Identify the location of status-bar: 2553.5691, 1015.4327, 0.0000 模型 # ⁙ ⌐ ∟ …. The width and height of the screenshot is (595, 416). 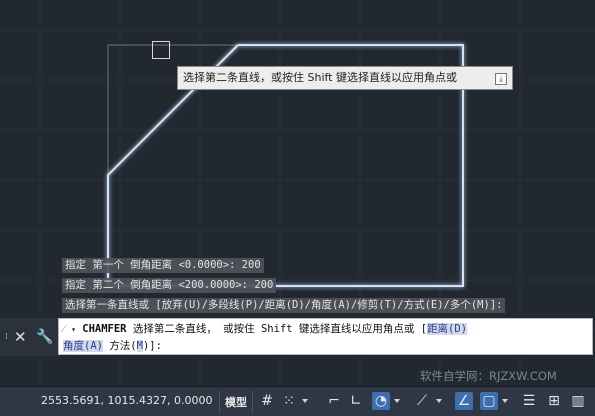
(297, 401).